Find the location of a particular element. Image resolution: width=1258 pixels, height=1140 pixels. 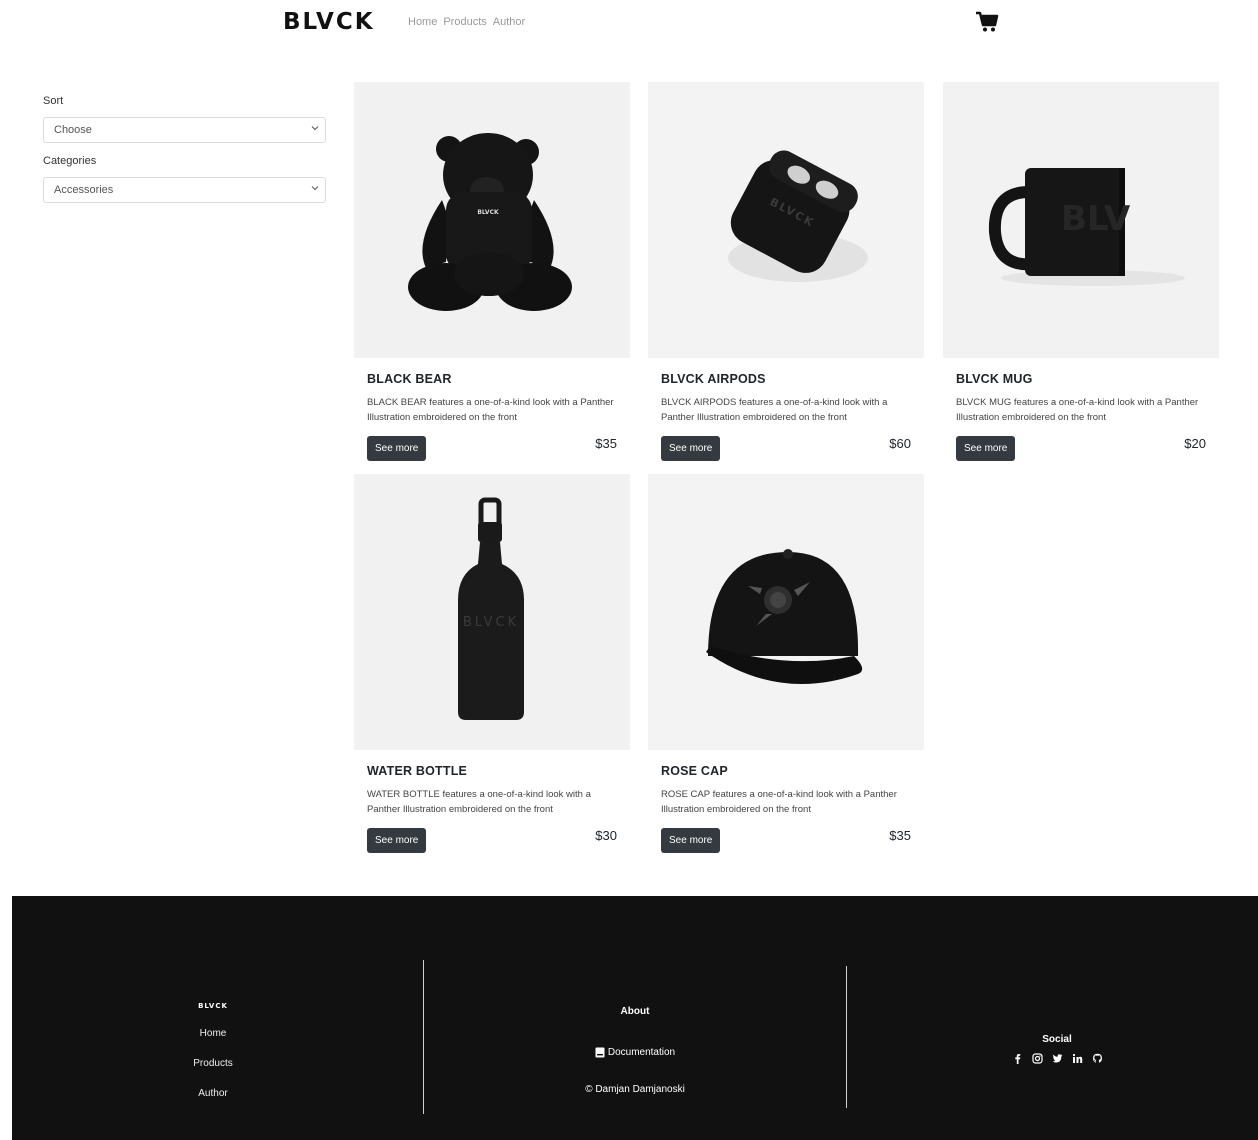

footer-links-column: BLVCK Home Products Author is located at coordinates (213, 1050).